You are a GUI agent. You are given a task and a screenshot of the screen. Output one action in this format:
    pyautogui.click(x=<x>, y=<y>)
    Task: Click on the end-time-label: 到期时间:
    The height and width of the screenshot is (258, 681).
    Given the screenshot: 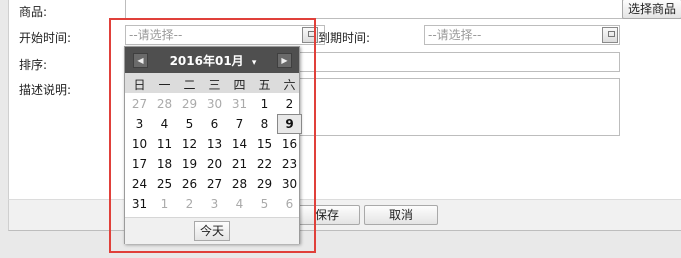 What is the action you would take?
    pyautogui.click(x=344, y=38)
    